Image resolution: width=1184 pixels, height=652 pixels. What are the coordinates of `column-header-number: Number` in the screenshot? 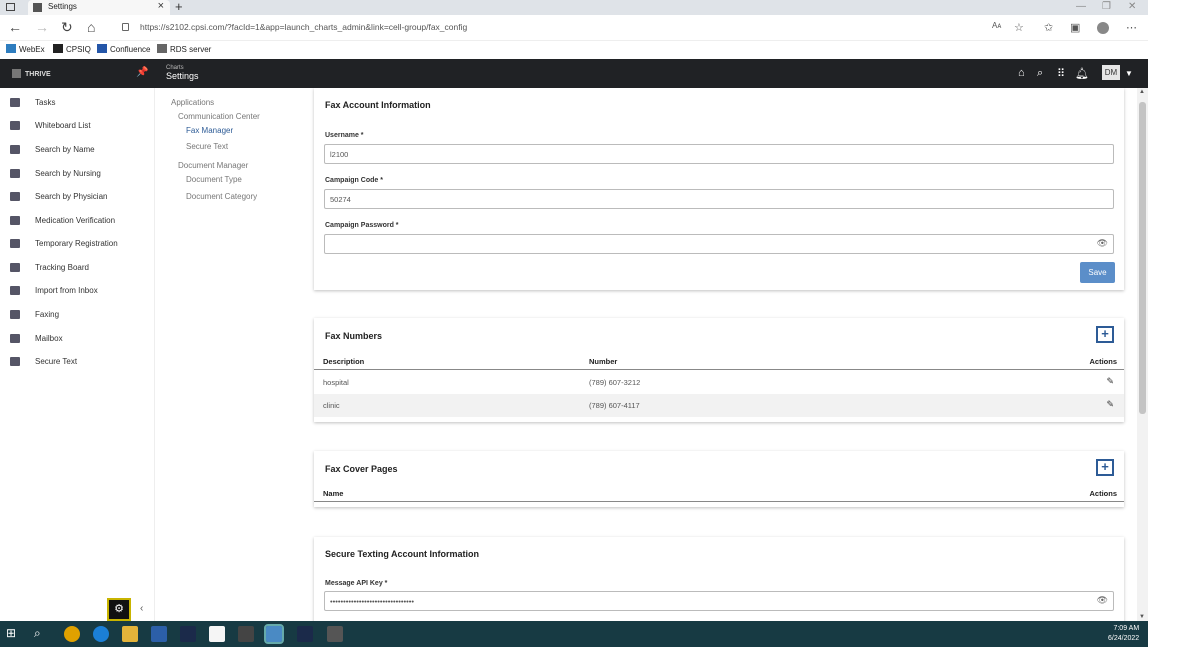 It's located at (603, 361).